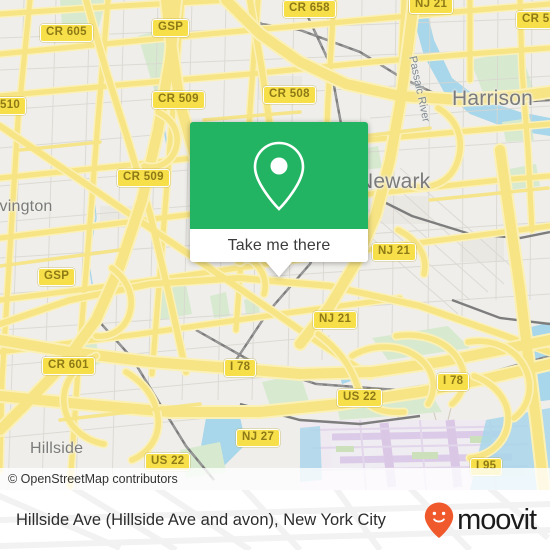 The height and width of the screenshot is (550, 550). I want to click on shield-gsp-mid: GSP, so click(57, 277).